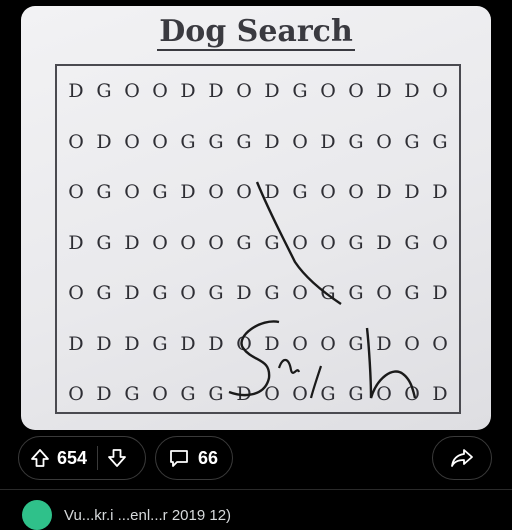  What do you see at coordinates (179, 458) in the screenshot?
I see `comment-icon` at bounding box center [179, 458].